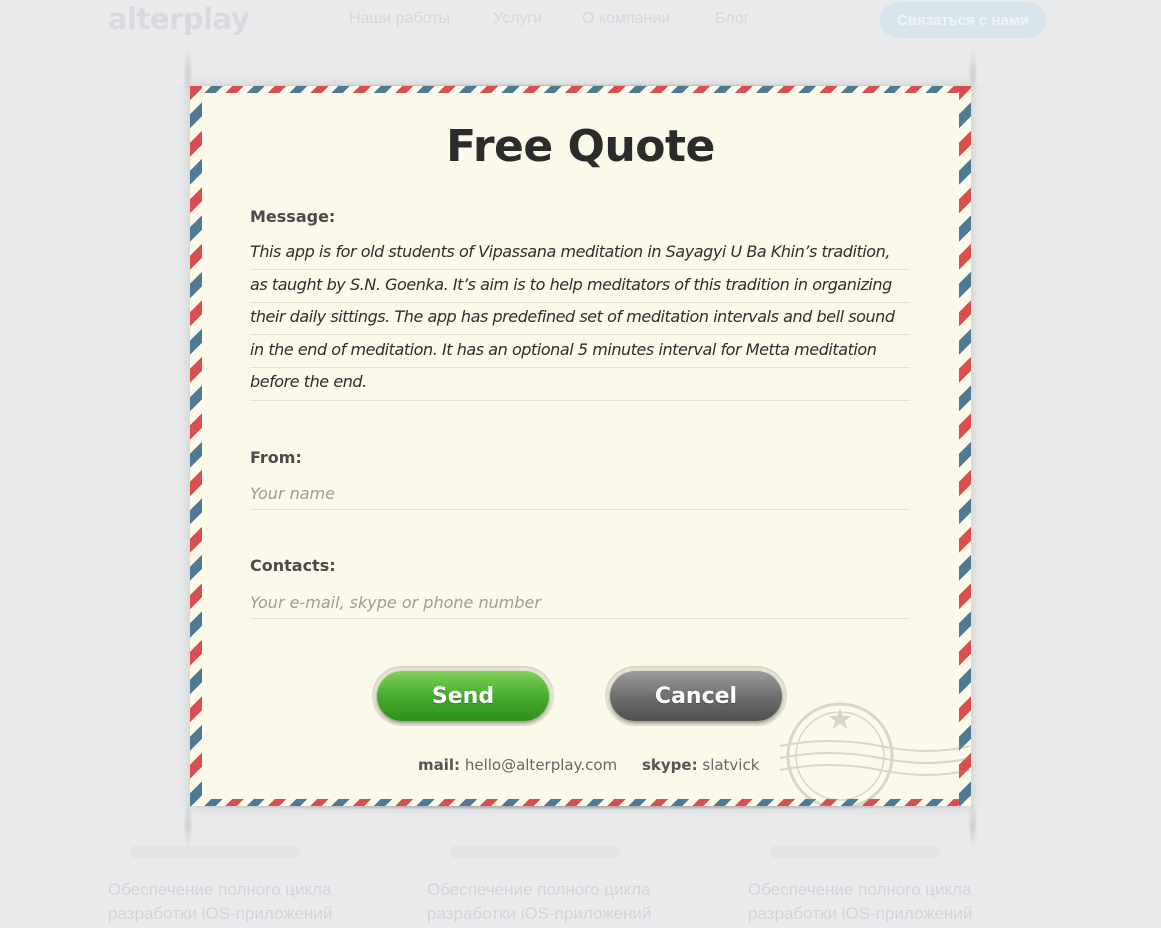 The height and width of the screenshot is (928, 1161). What do you see at coordinates (293, 216) in the screenshot?
I see `message-label: Message:` at bounding box center [293, 216].